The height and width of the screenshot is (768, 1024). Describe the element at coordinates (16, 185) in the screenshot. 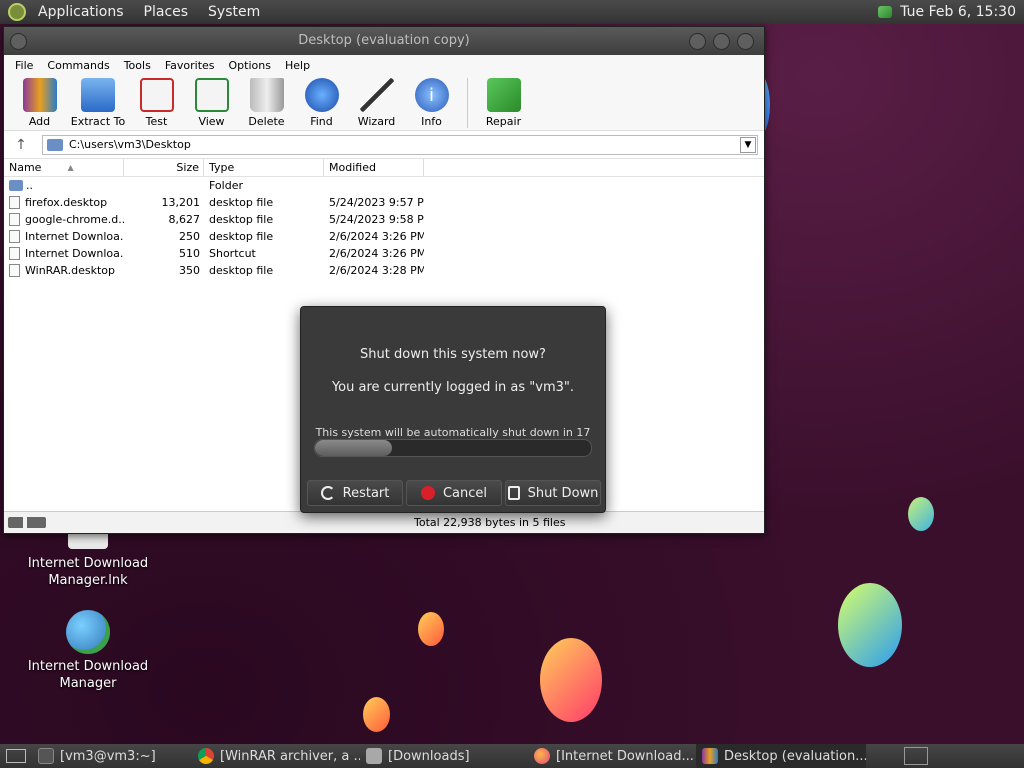

I see `folder-up-icon` at that location.